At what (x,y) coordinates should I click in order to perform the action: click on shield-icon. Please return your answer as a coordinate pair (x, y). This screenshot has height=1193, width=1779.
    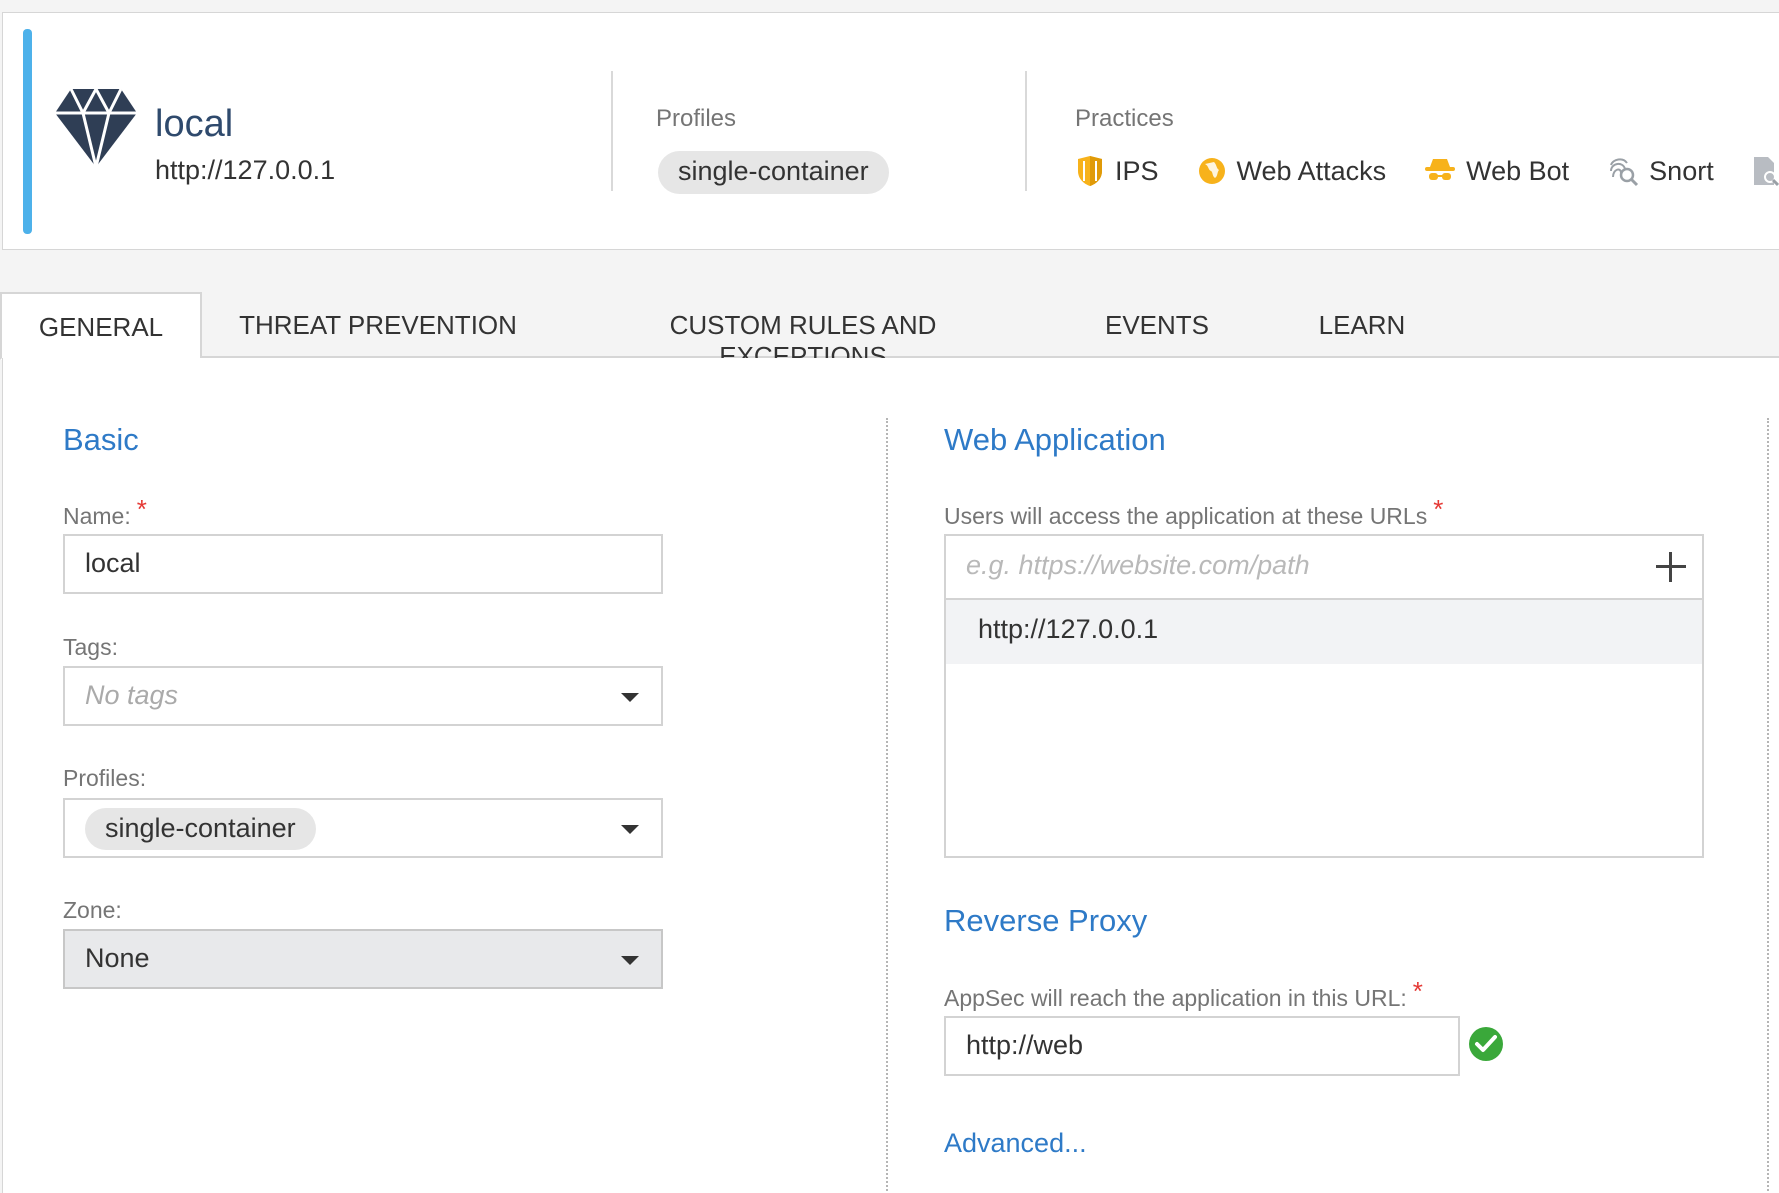
    Looking at the image, I should click on (1090, 171).